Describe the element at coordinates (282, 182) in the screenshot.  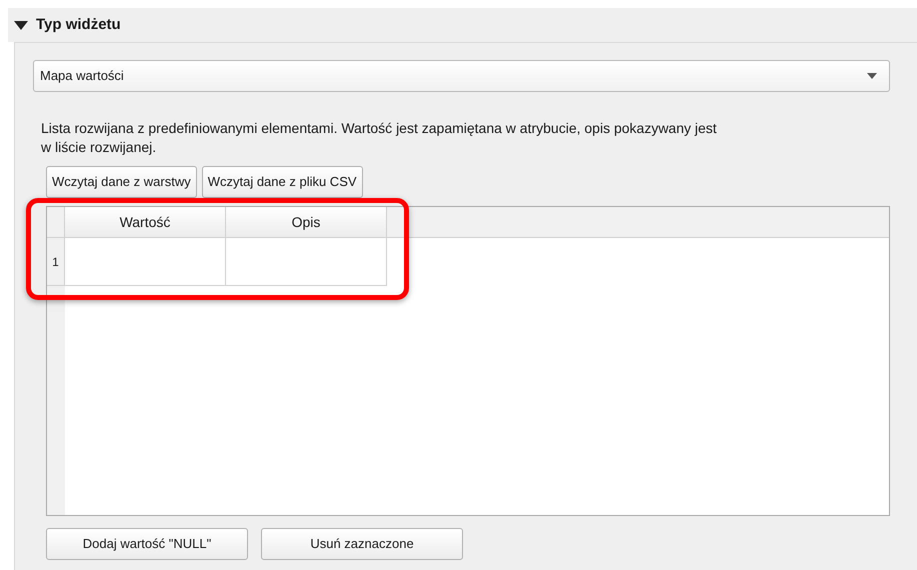
I see `push-button: Wczytaj dane z pliku CSV` at that location.